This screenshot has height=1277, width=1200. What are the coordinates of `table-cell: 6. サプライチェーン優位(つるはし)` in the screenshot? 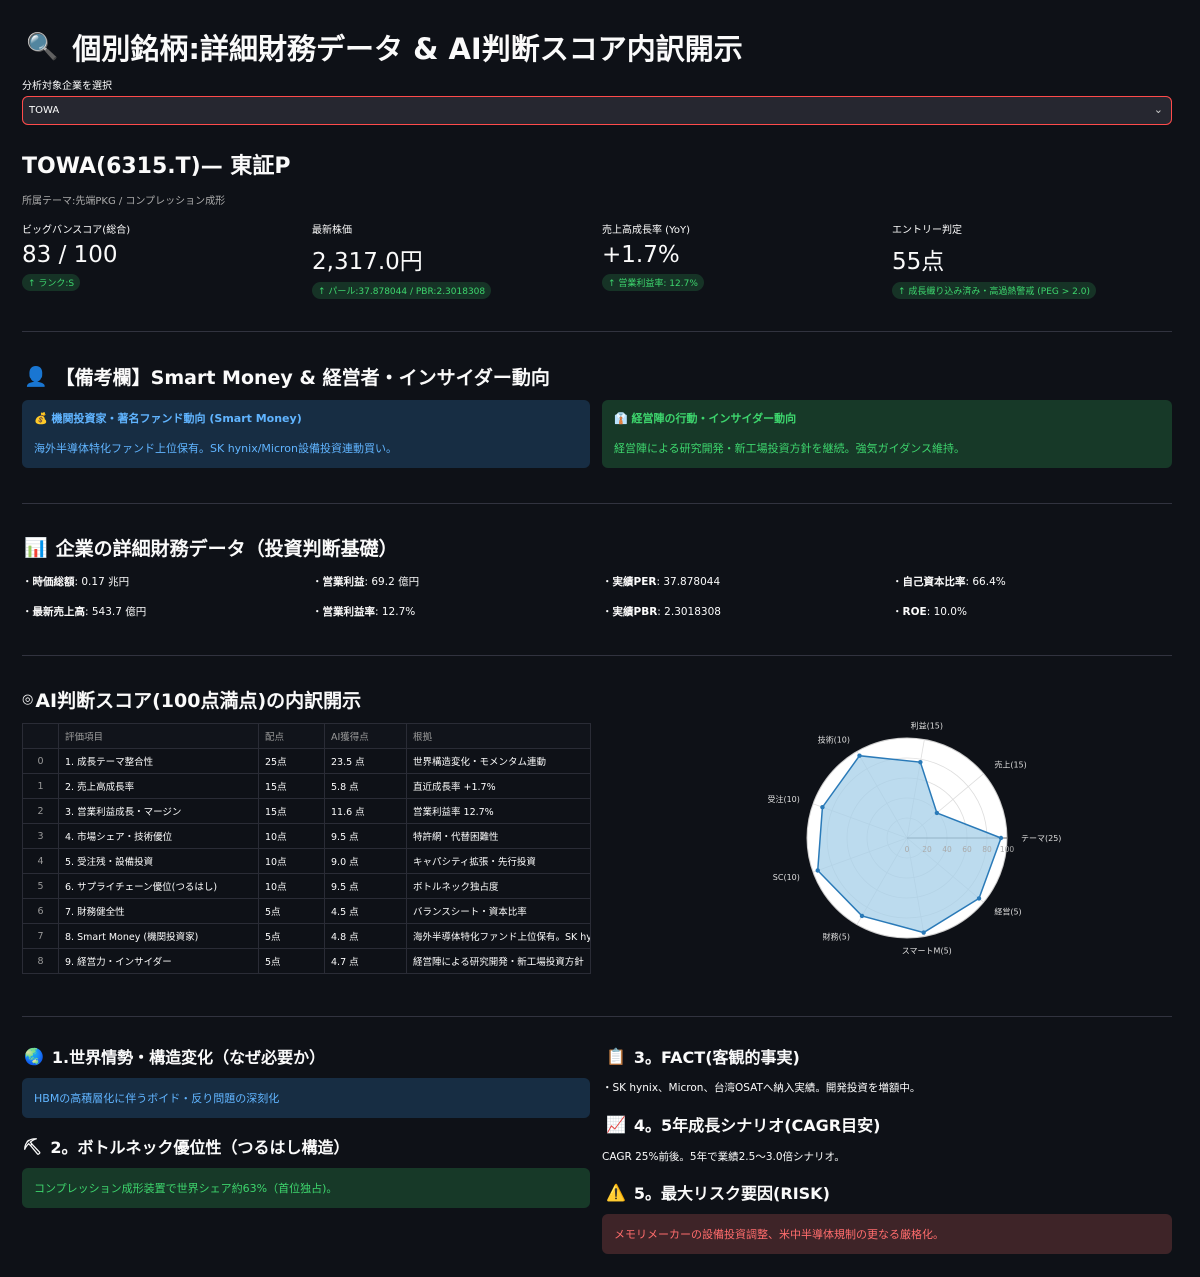 It's located at (158, 886).